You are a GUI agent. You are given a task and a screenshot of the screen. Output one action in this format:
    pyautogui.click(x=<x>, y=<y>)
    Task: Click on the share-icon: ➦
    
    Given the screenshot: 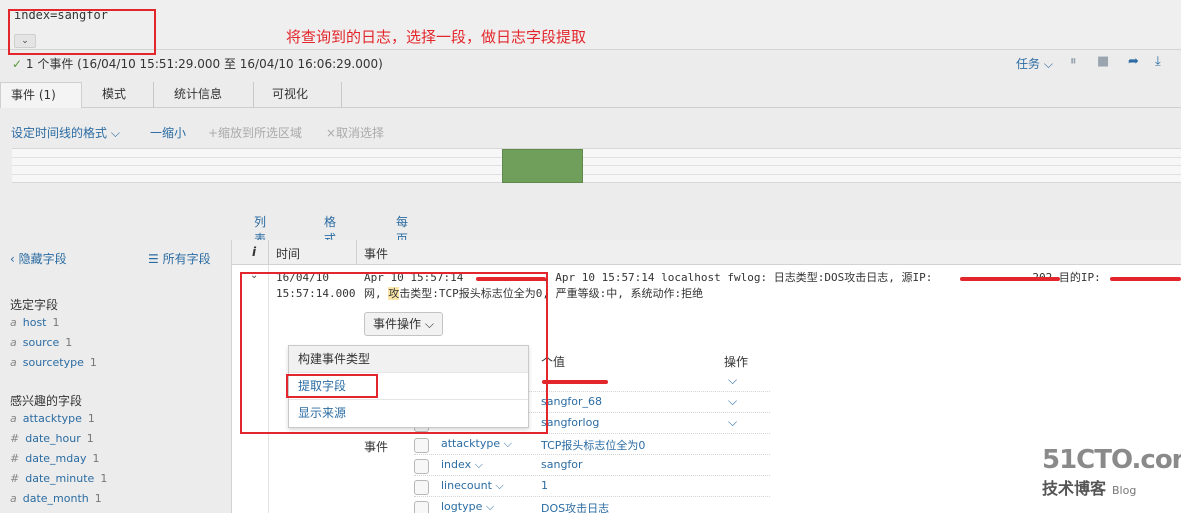 What is the action you would take?
    pyautogui.click(x=1133, y=61)
    